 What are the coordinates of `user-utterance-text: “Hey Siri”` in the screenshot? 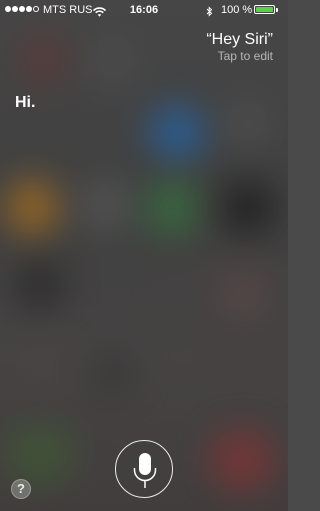 It's located at (239, 39).